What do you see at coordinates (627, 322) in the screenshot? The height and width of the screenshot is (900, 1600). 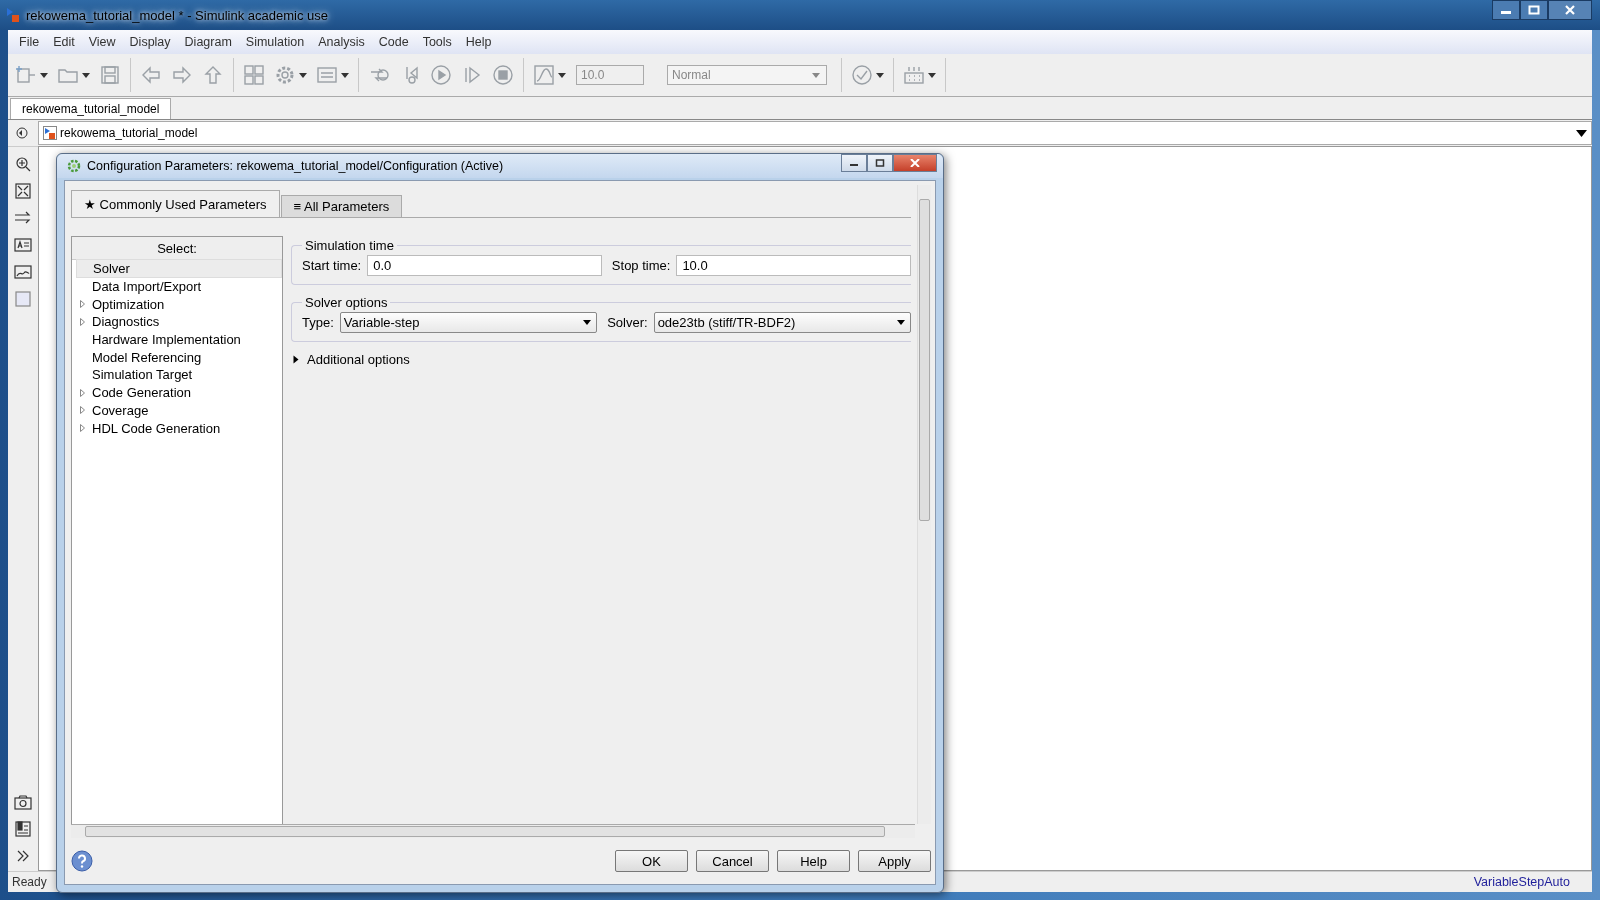 I see `field-label: Solver:` at bounding box center [627, 322].